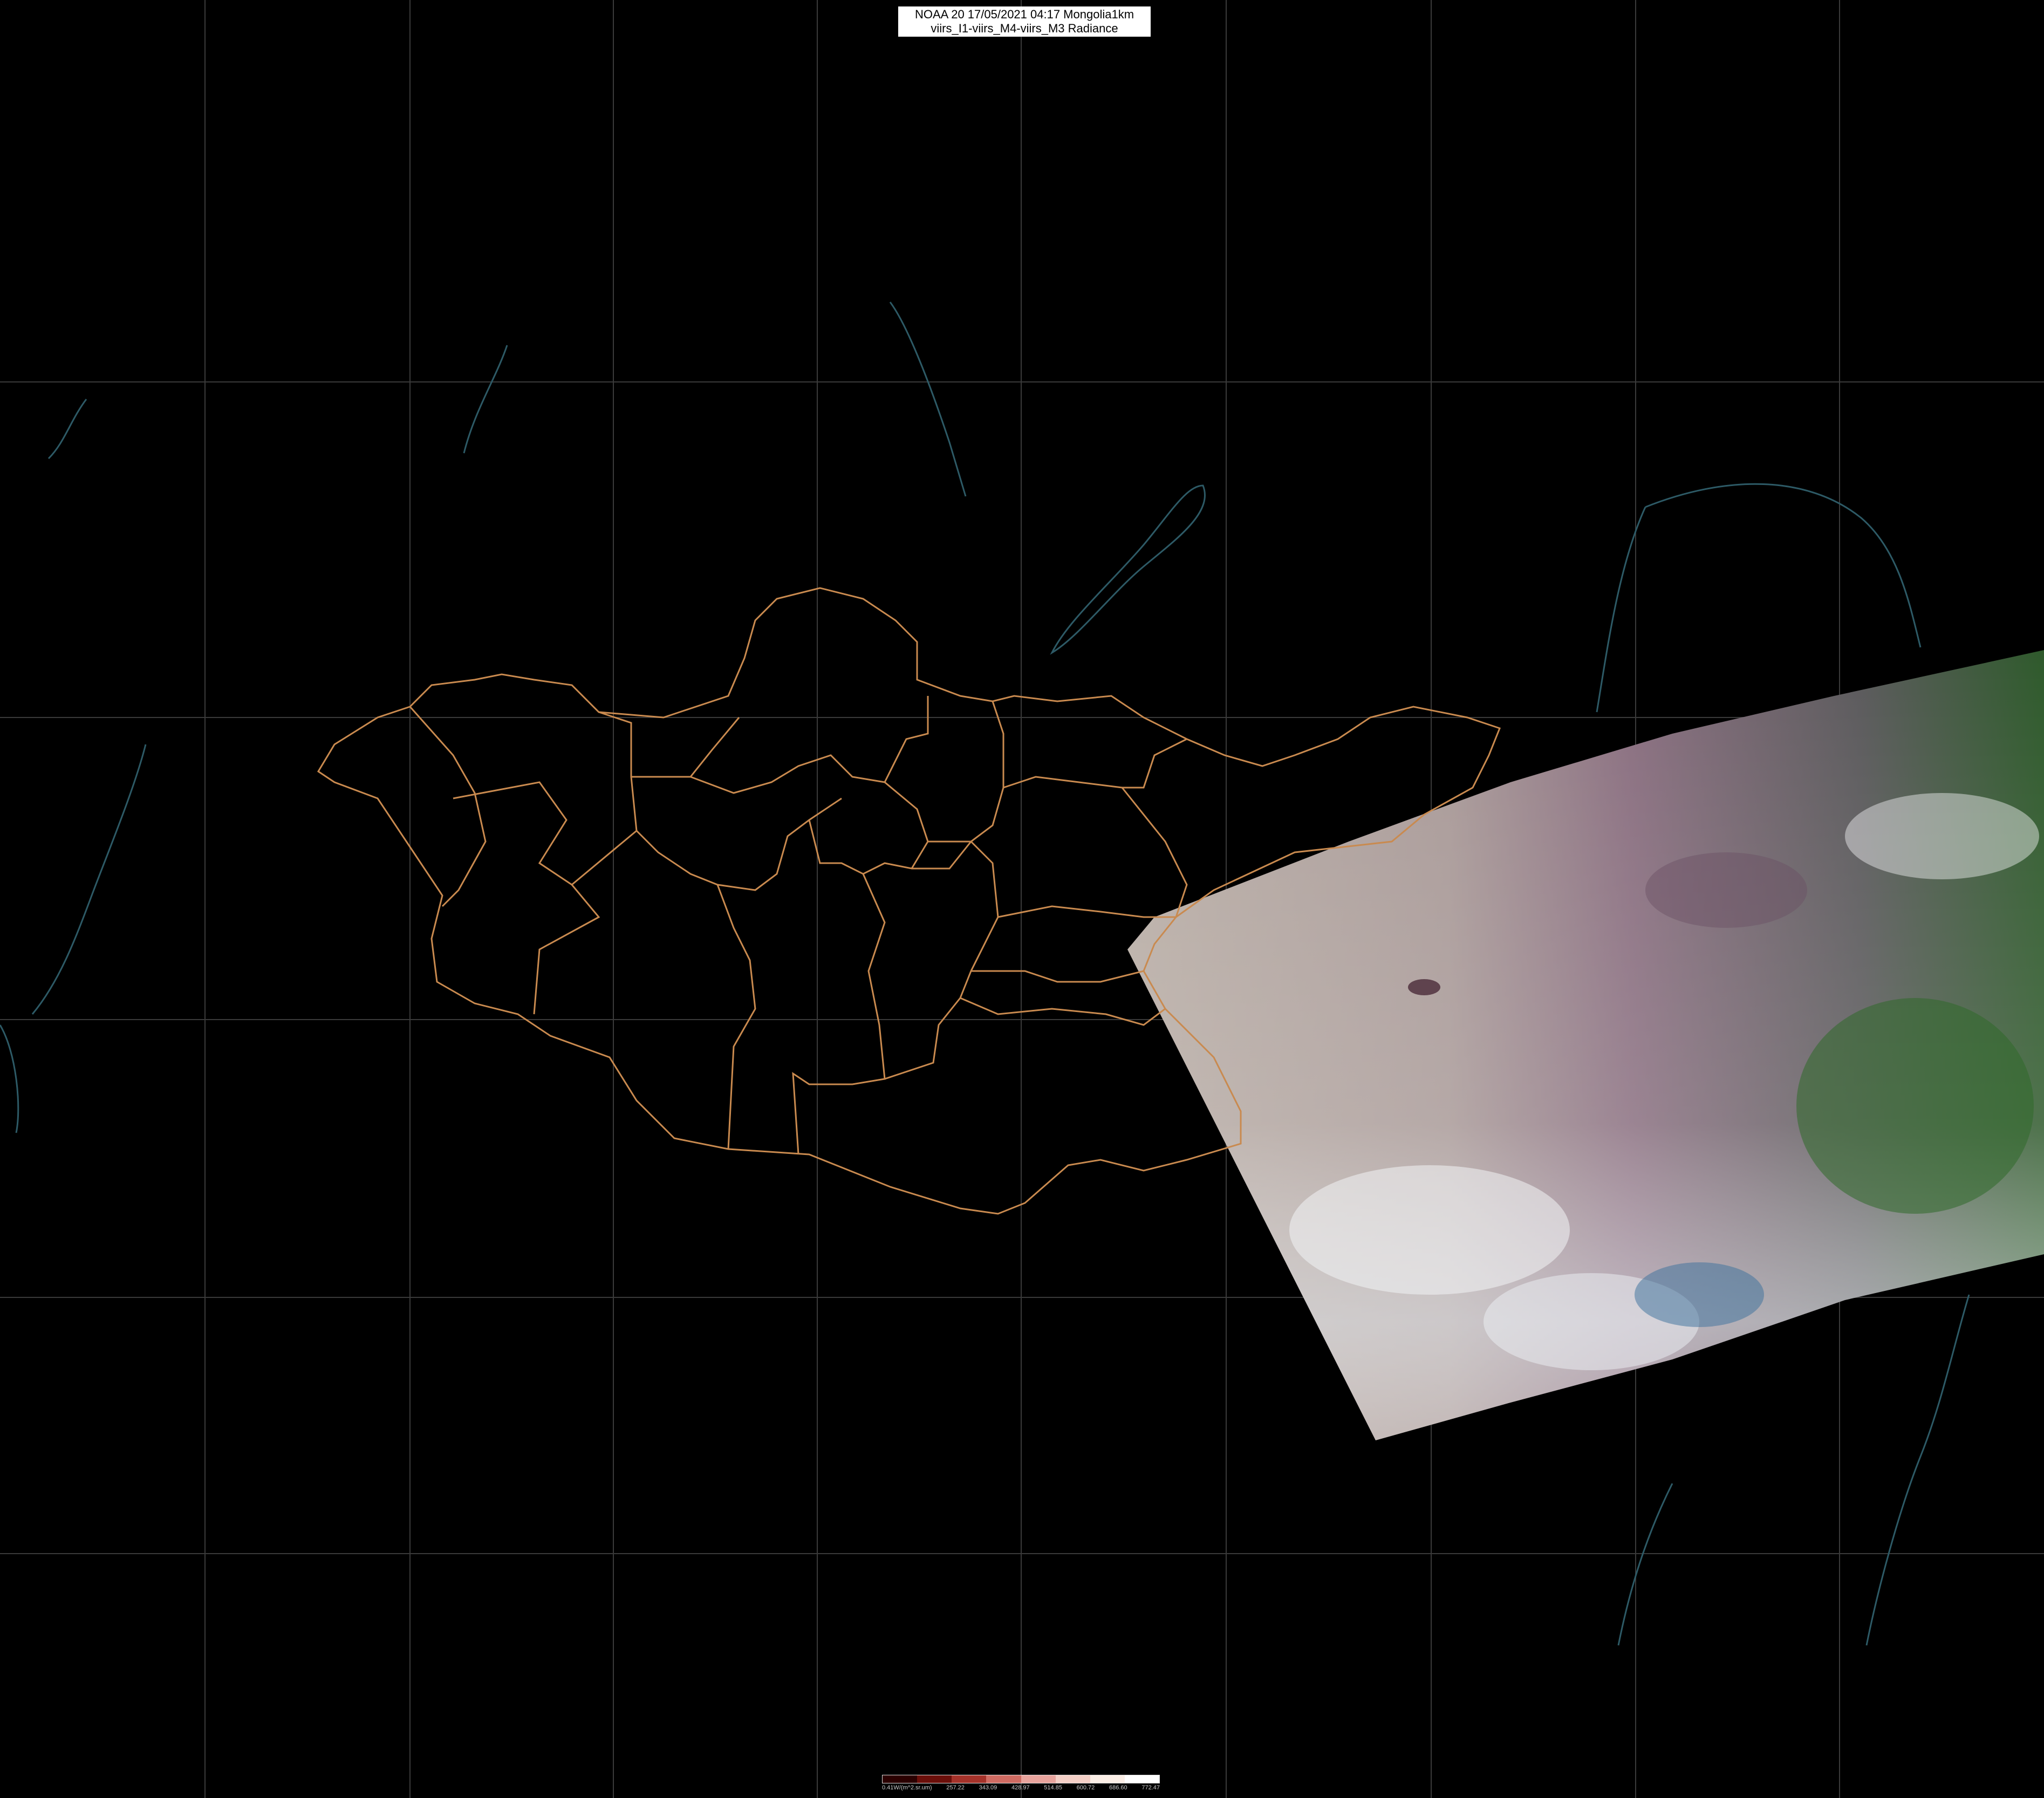 This screenshot has height=1798, width=2044. Describe the element at coordinates (988, 1788) in the screenshot. I see `legend-tick-label: 343.09` at that location.